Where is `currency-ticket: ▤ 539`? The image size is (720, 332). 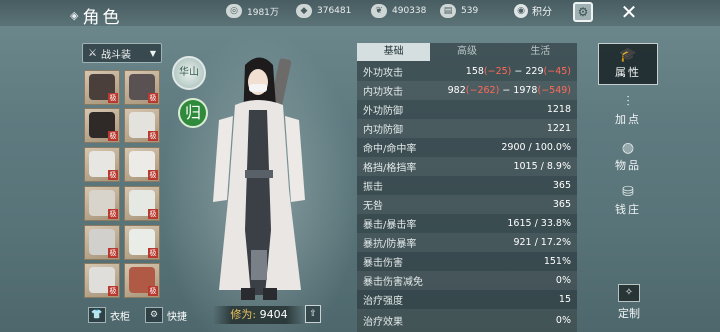
currency-ticket: ▤ 539 is located at coordinates (459, 11).